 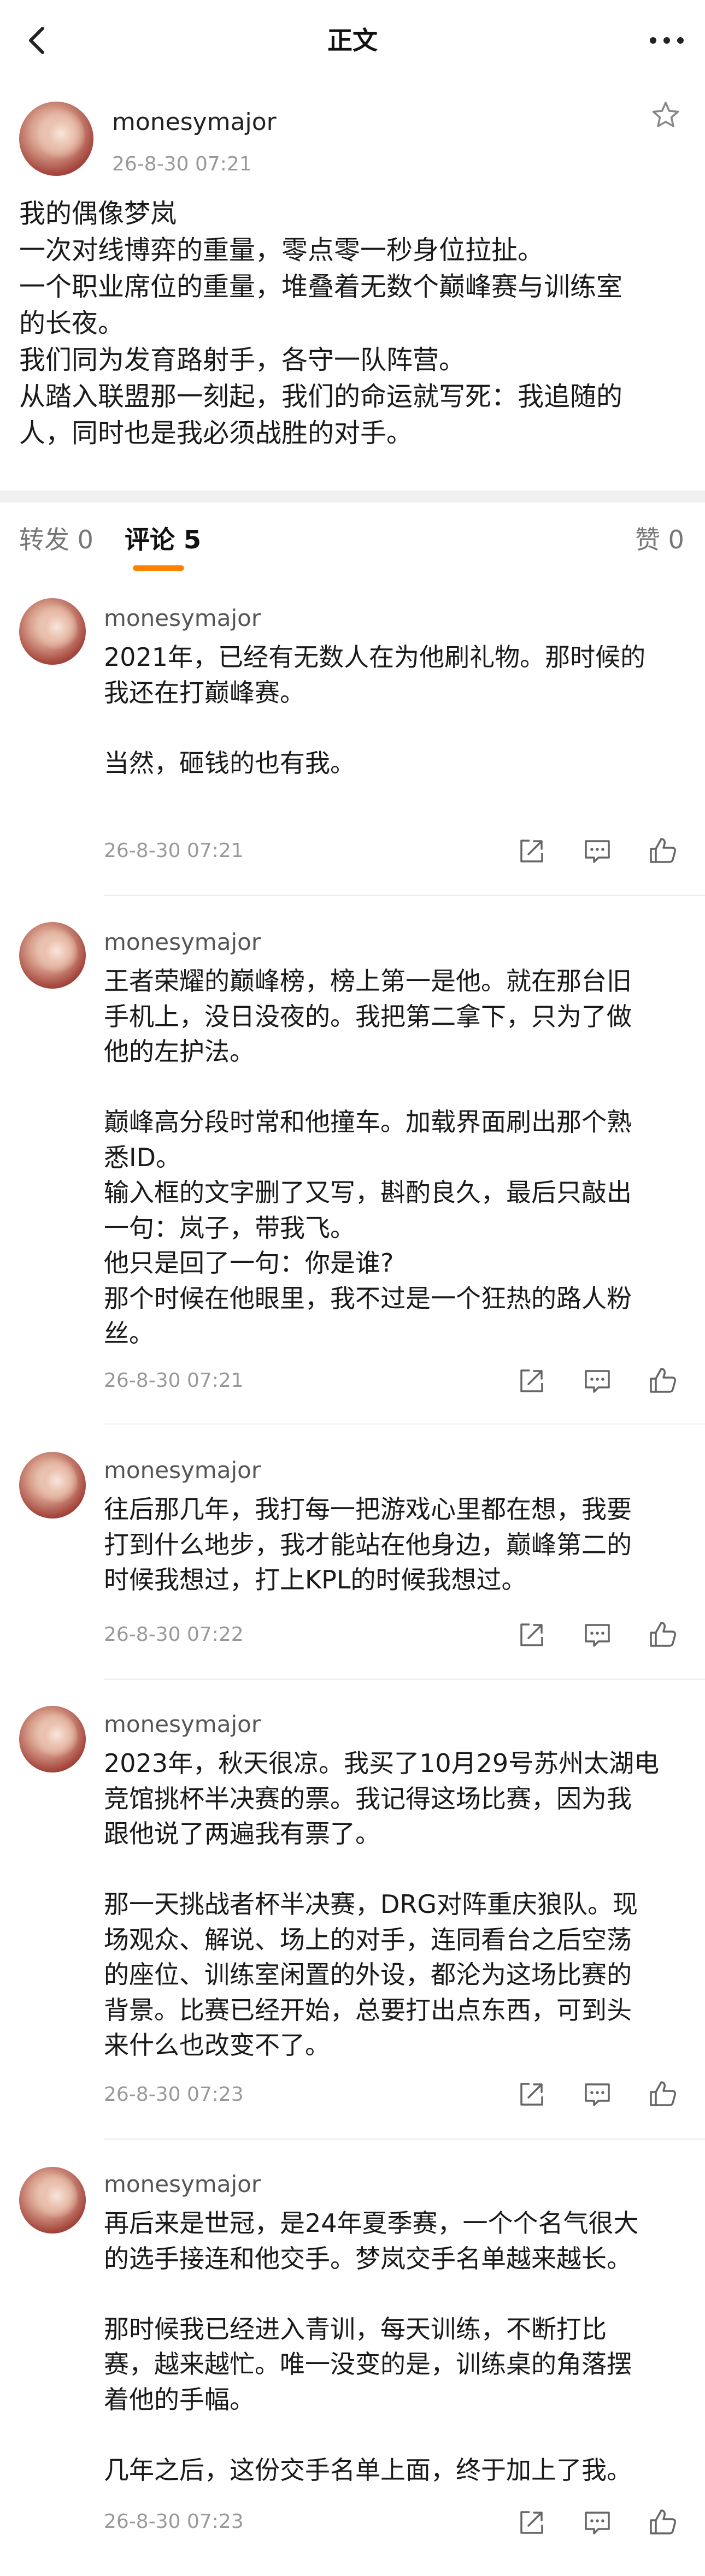 What do you see at coordinates (368, 1798) in the screenshot?
I see `comment-line: 竞馆挑杯半决赛的票。我记得这场比赛，因为我` at bounding box center [368, 1798].